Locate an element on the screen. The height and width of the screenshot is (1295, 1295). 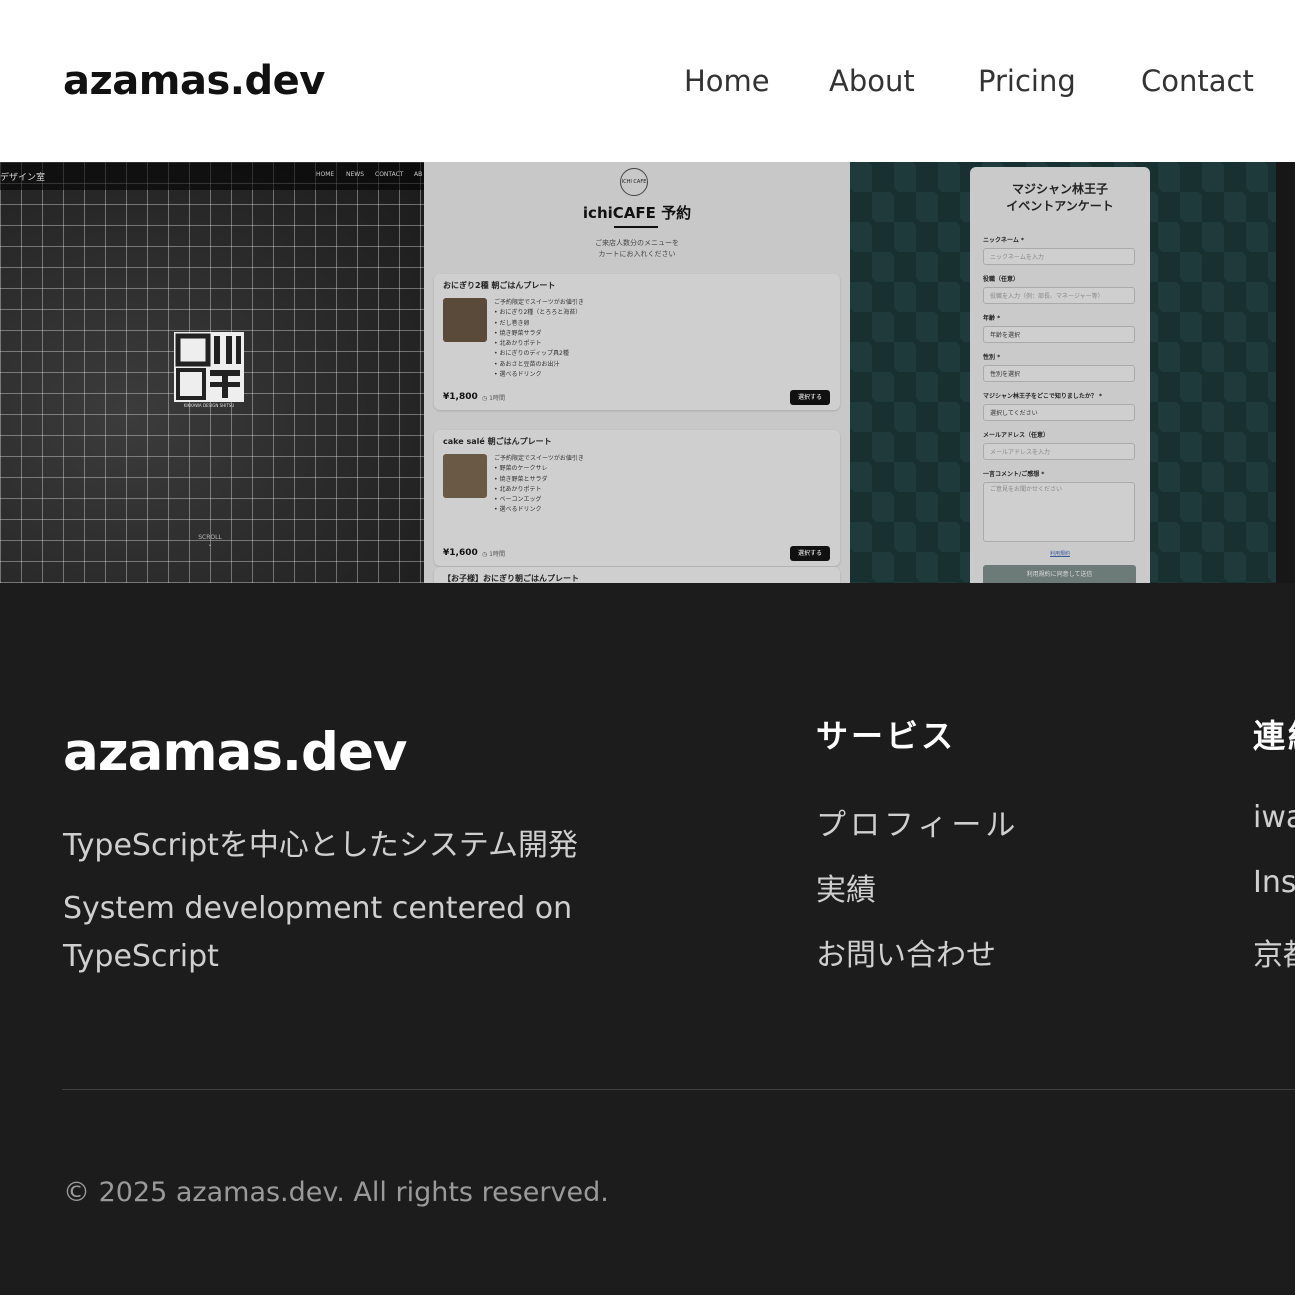
survey-title-line: イベントアンケート is located at coordinates (1060, 206).